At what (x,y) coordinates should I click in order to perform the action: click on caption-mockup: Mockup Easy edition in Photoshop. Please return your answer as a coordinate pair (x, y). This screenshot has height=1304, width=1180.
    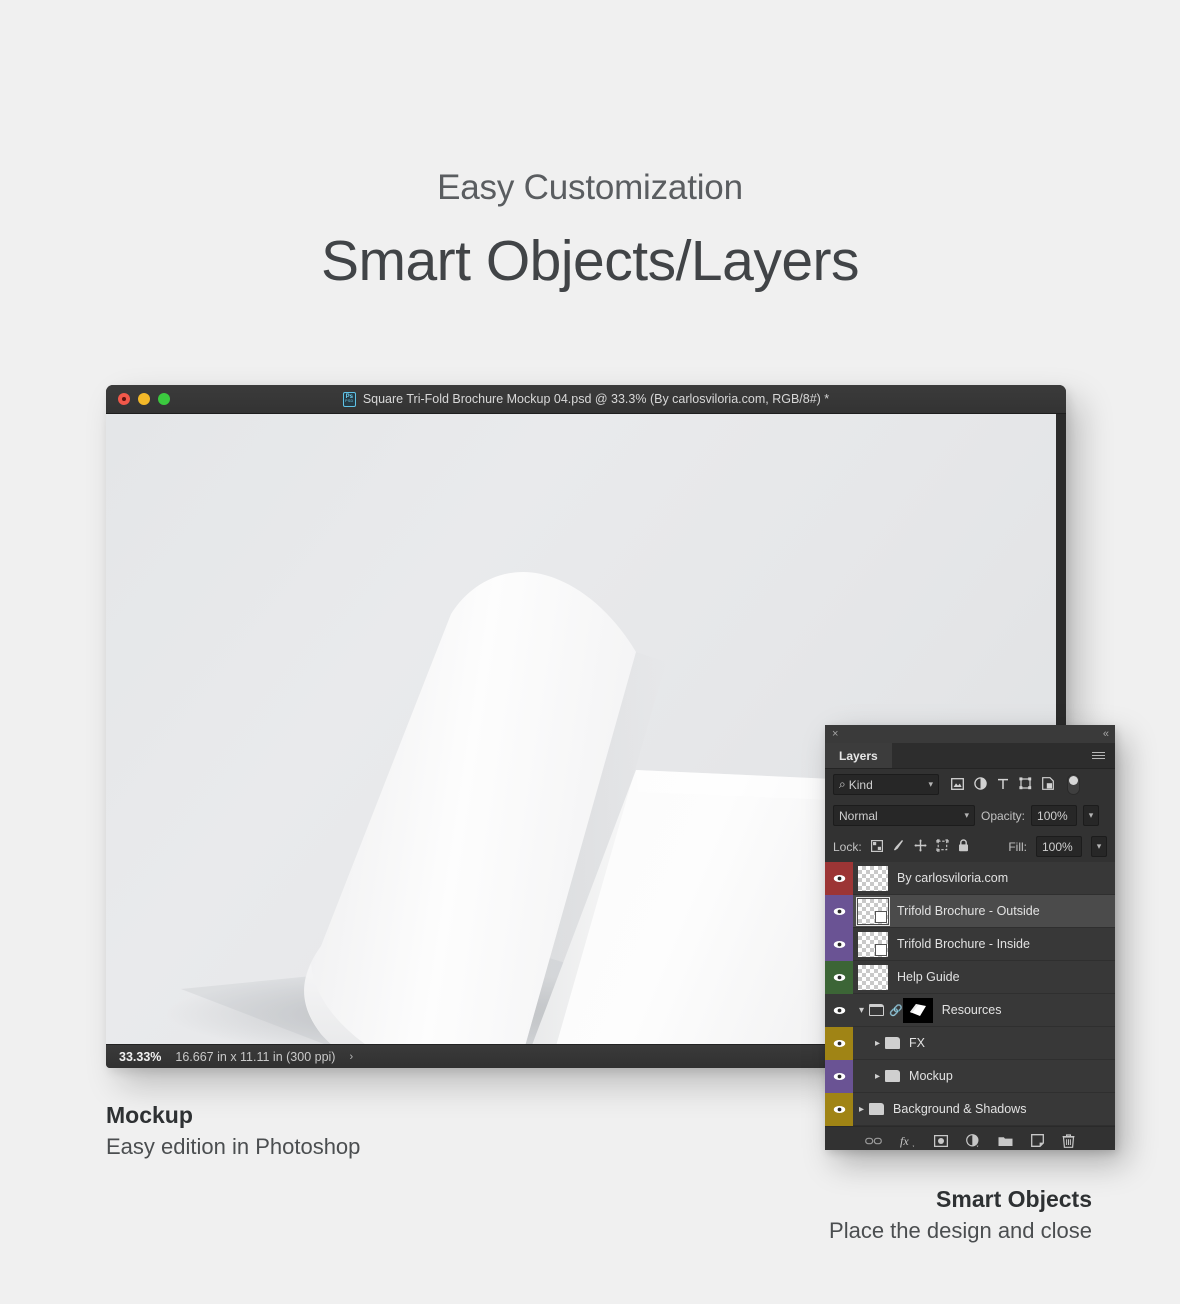
    Looking at the image, I should click on (233, 1131).